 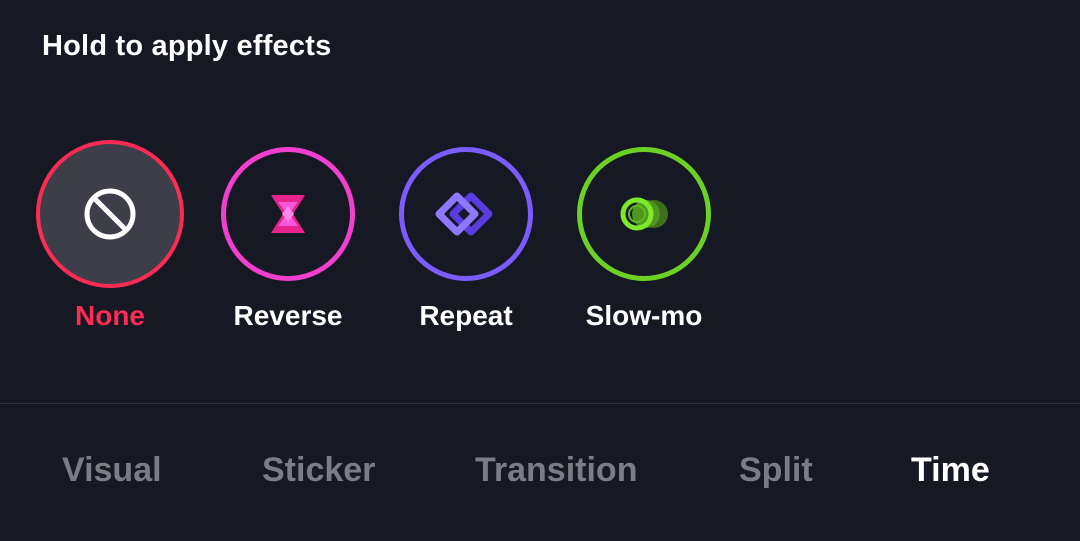 I want to click on tab-split: Split, so click(x=776, y=470).